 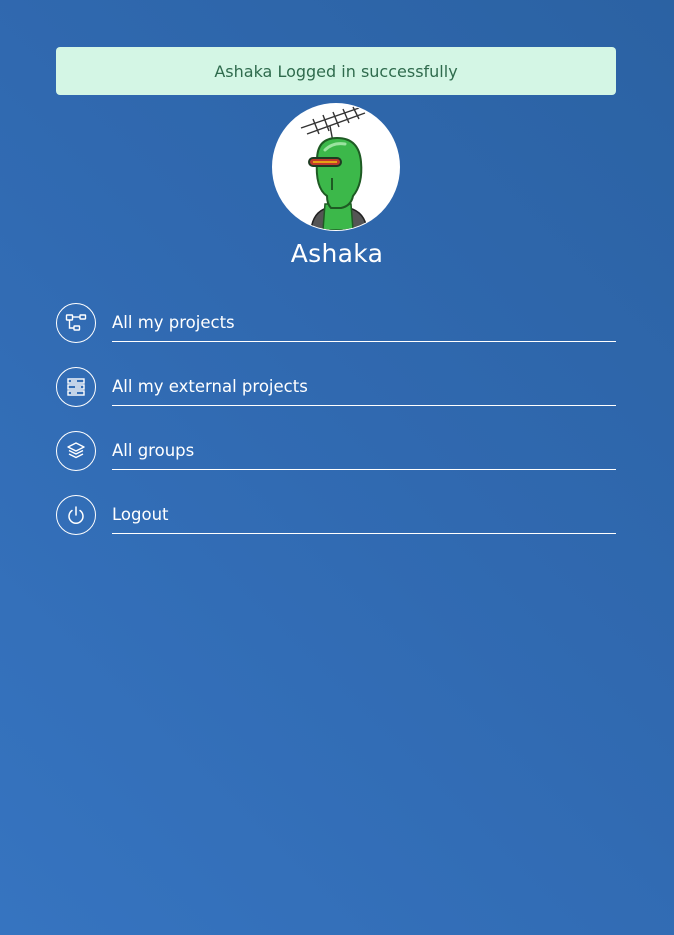 I want to click on avatar, so click(x=336, y=167).